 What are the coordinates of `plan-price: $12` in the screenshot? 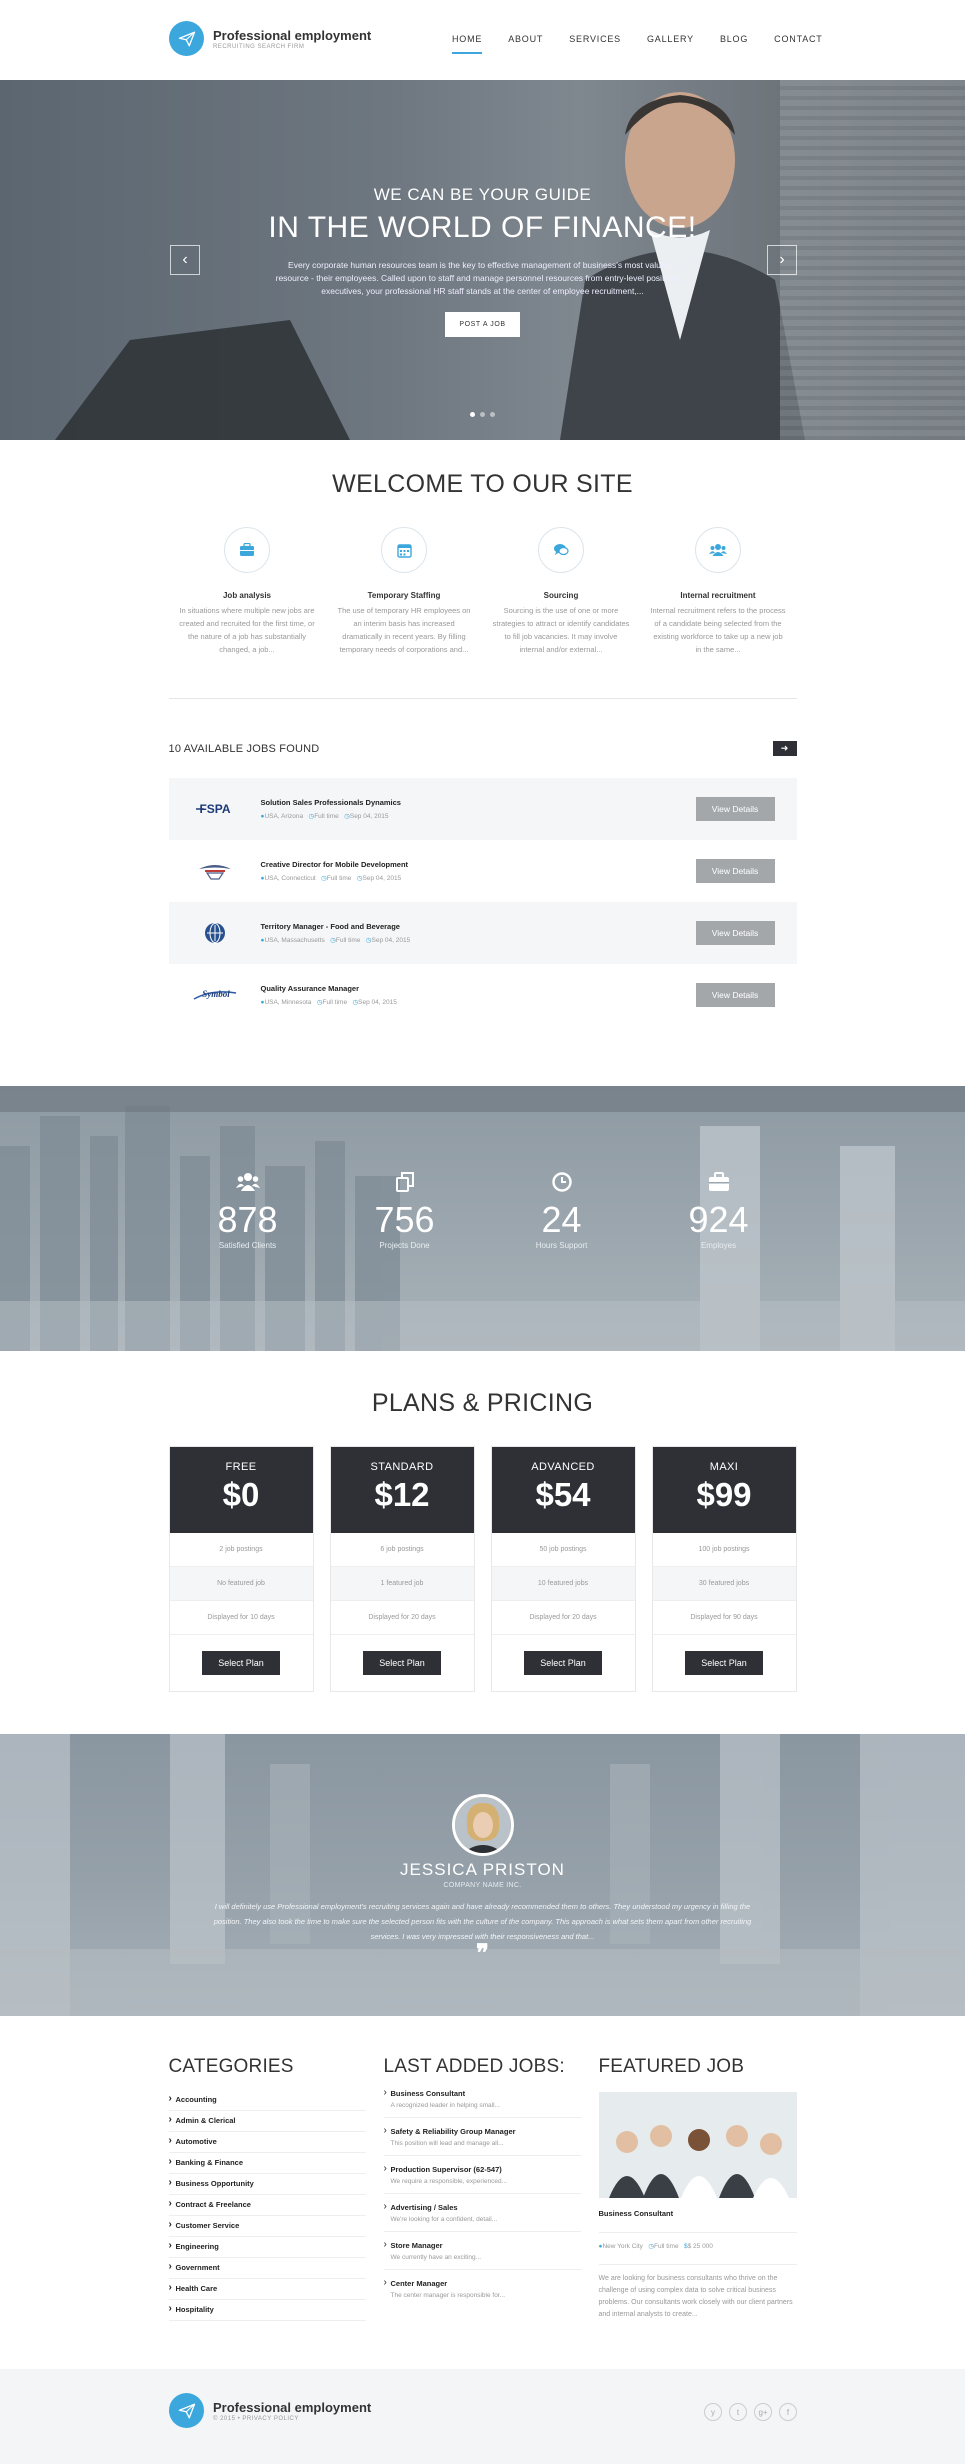 It's located at (402, 1494).